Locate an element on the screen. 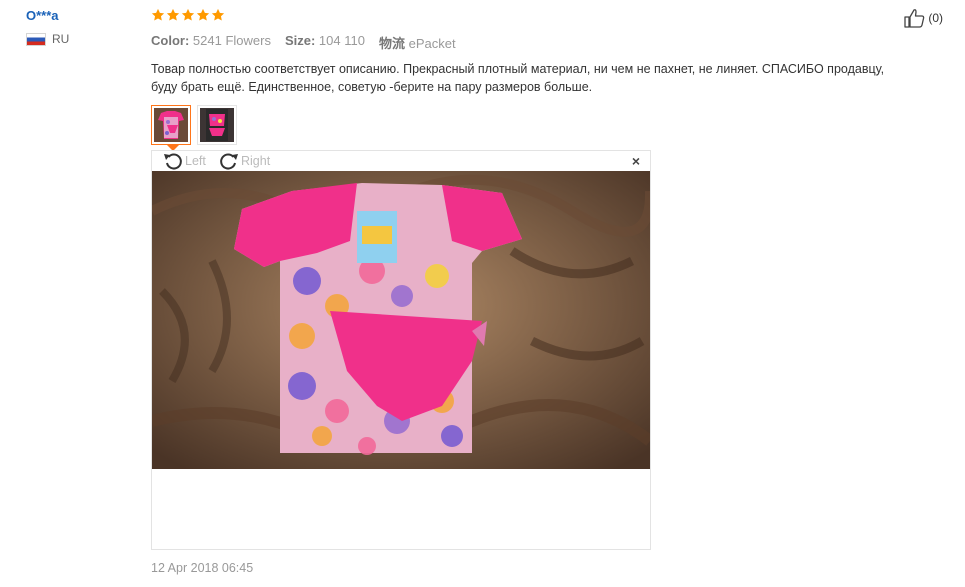 This screenshot has height=587, width=965. helpful-button: (0) is located at coordinates (923, 18).